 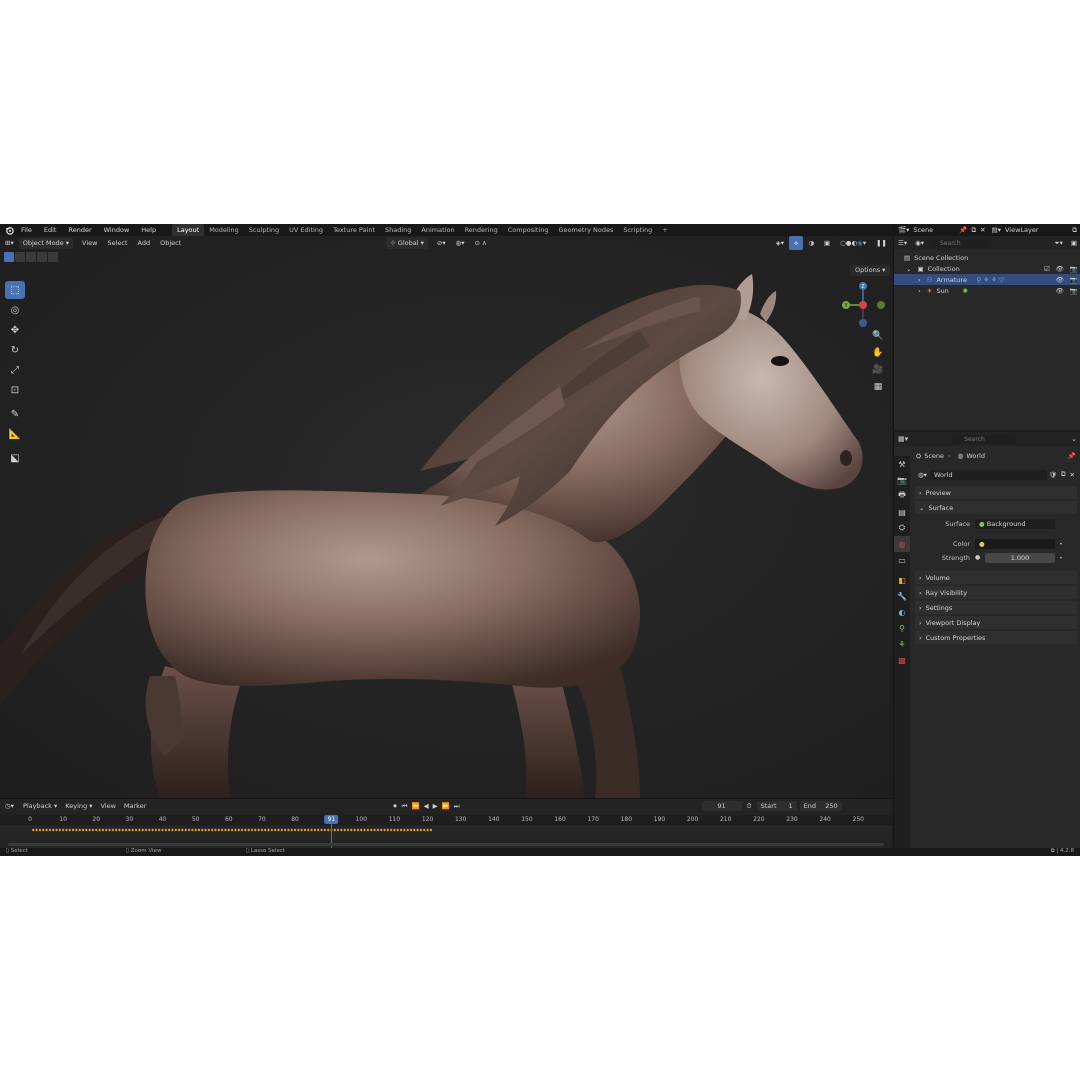 What do you see at coordinates (224, 230) in the screenshot?
I see `tab-modeling: Modeling` at bounding box center [224, 230].